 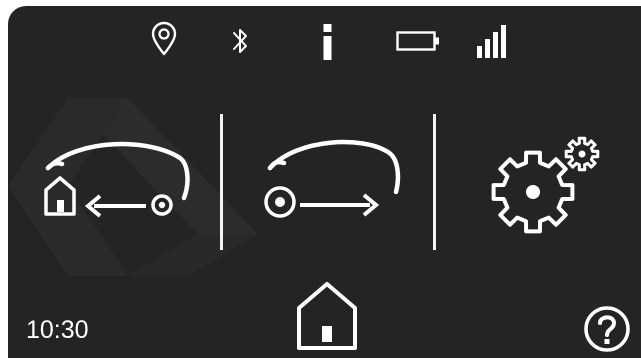 What do you see at coordinates (492, 40) in the screenshot?
I see `signal-strength-icon` at bounding box center [492, 40].